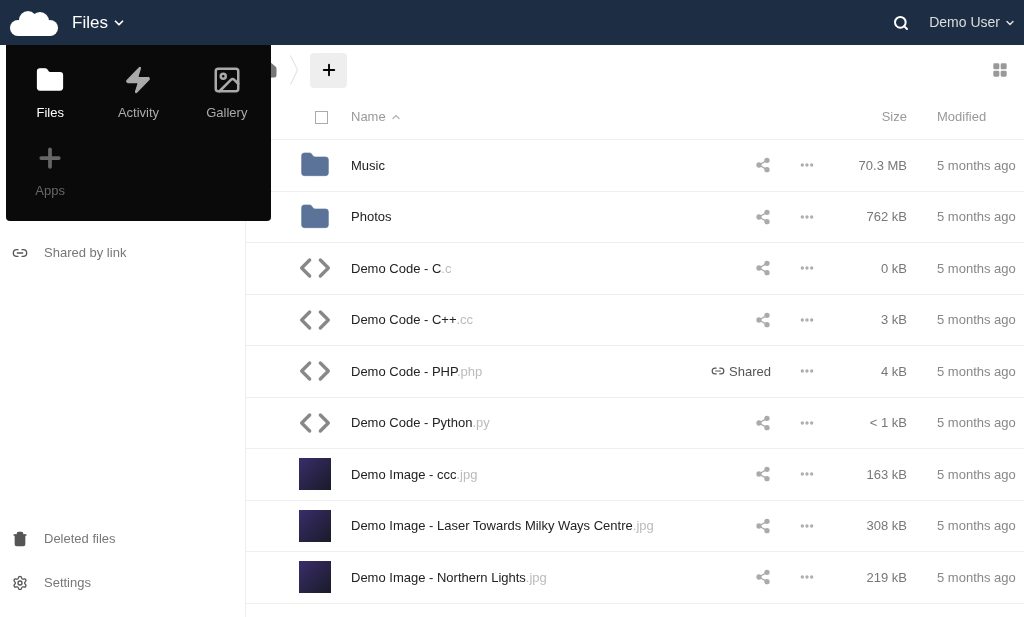 The width and height of the screenshot is (1024, 617). Describe the element at coordinates (886, 577) in the screenshot. I see `file-size: 219 kB` at that location.